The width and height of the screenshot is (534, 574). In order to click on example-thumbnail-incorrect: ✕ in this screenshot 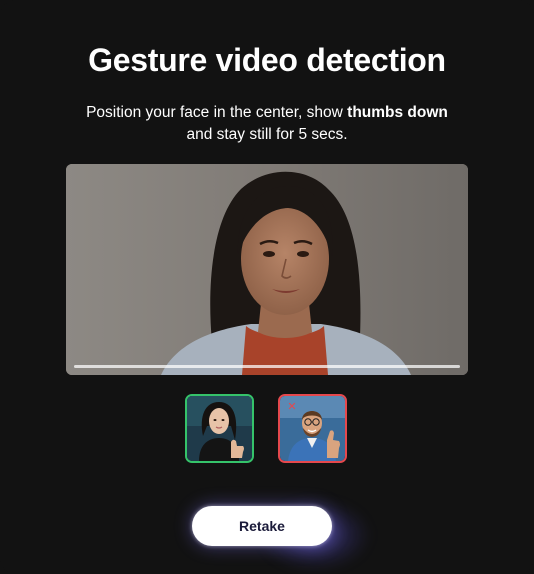, I will do `click(312, 428)`.